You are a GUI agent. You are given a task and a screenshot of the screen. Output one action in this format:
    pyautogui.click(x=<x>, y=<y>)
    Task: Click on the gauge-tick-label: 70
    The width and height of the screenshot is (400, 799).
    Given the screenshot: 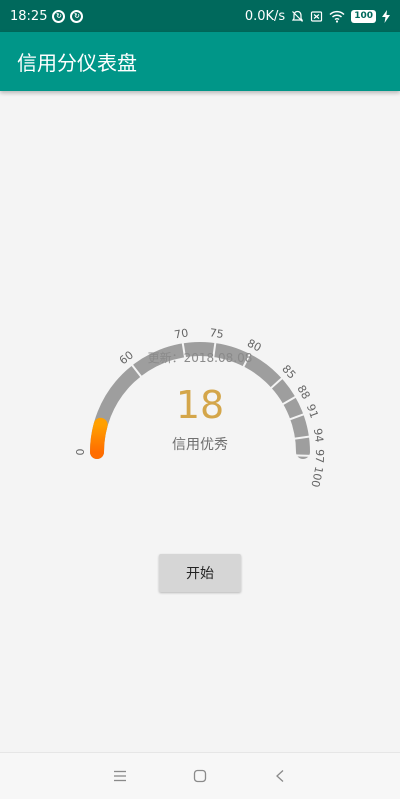 What is the action you would take?
    pyautogui.click(x=181, y=333)
    